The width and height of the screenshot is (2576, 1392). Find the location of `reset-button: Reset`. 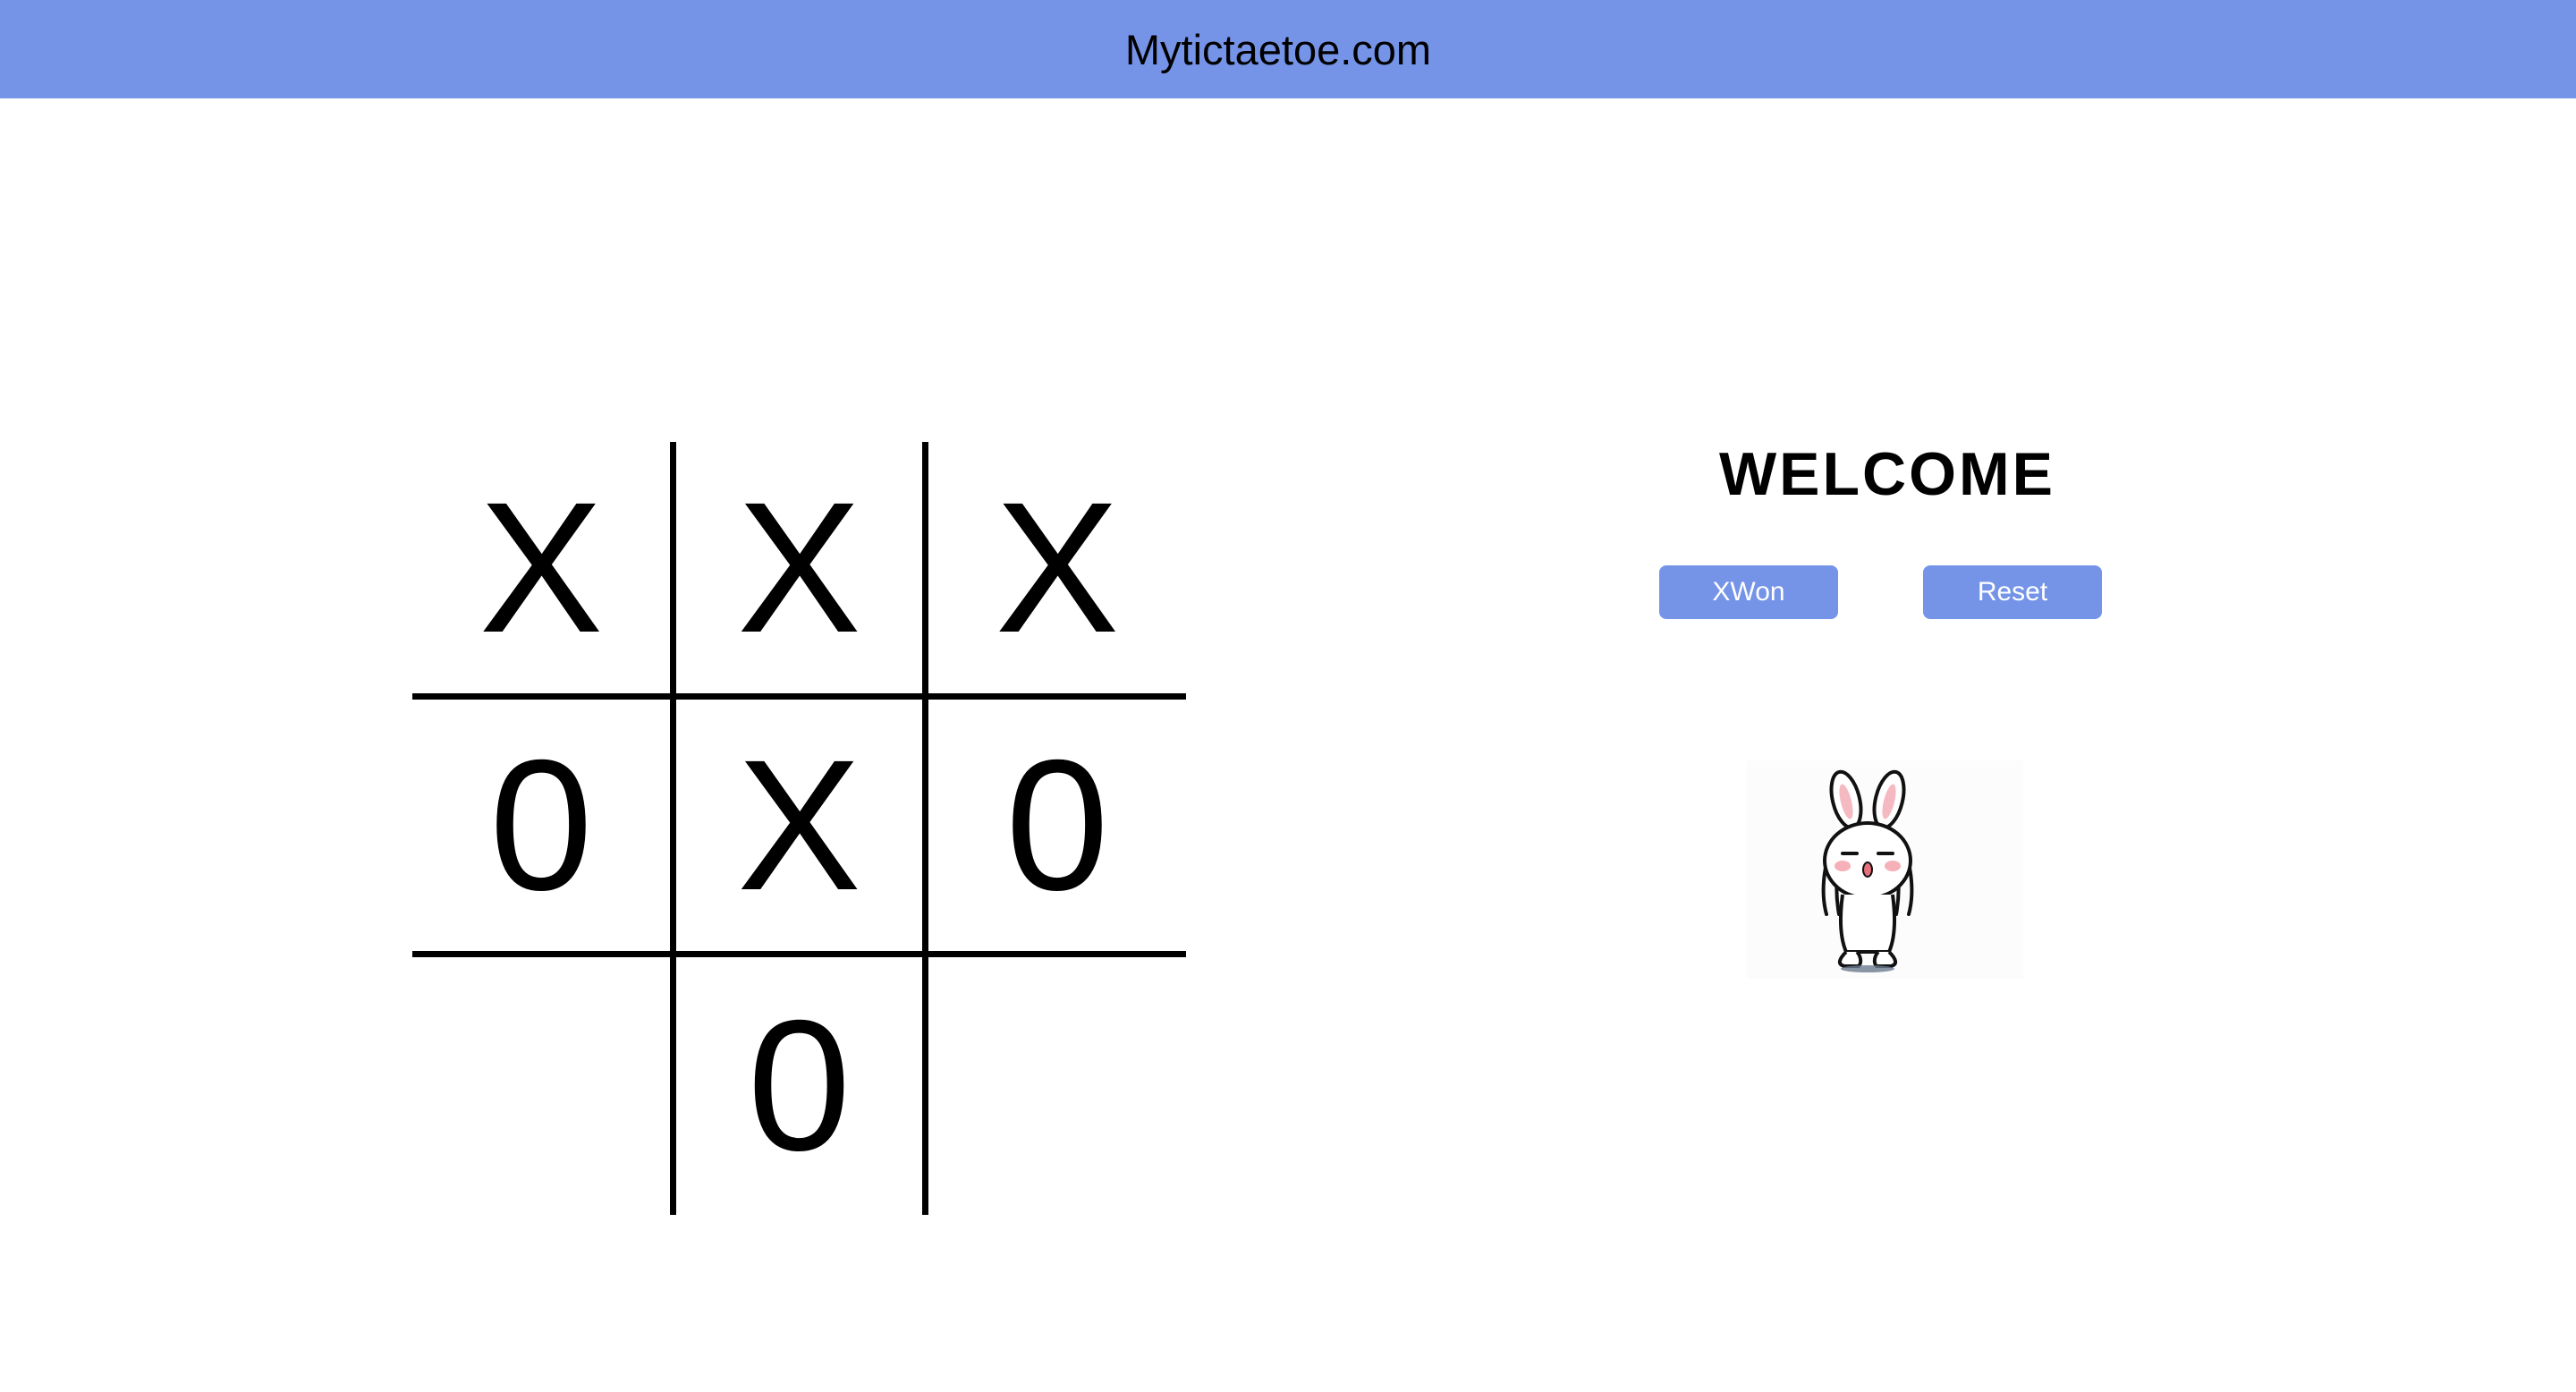

reset-button: Reset is located at coordinates (2012, 592).